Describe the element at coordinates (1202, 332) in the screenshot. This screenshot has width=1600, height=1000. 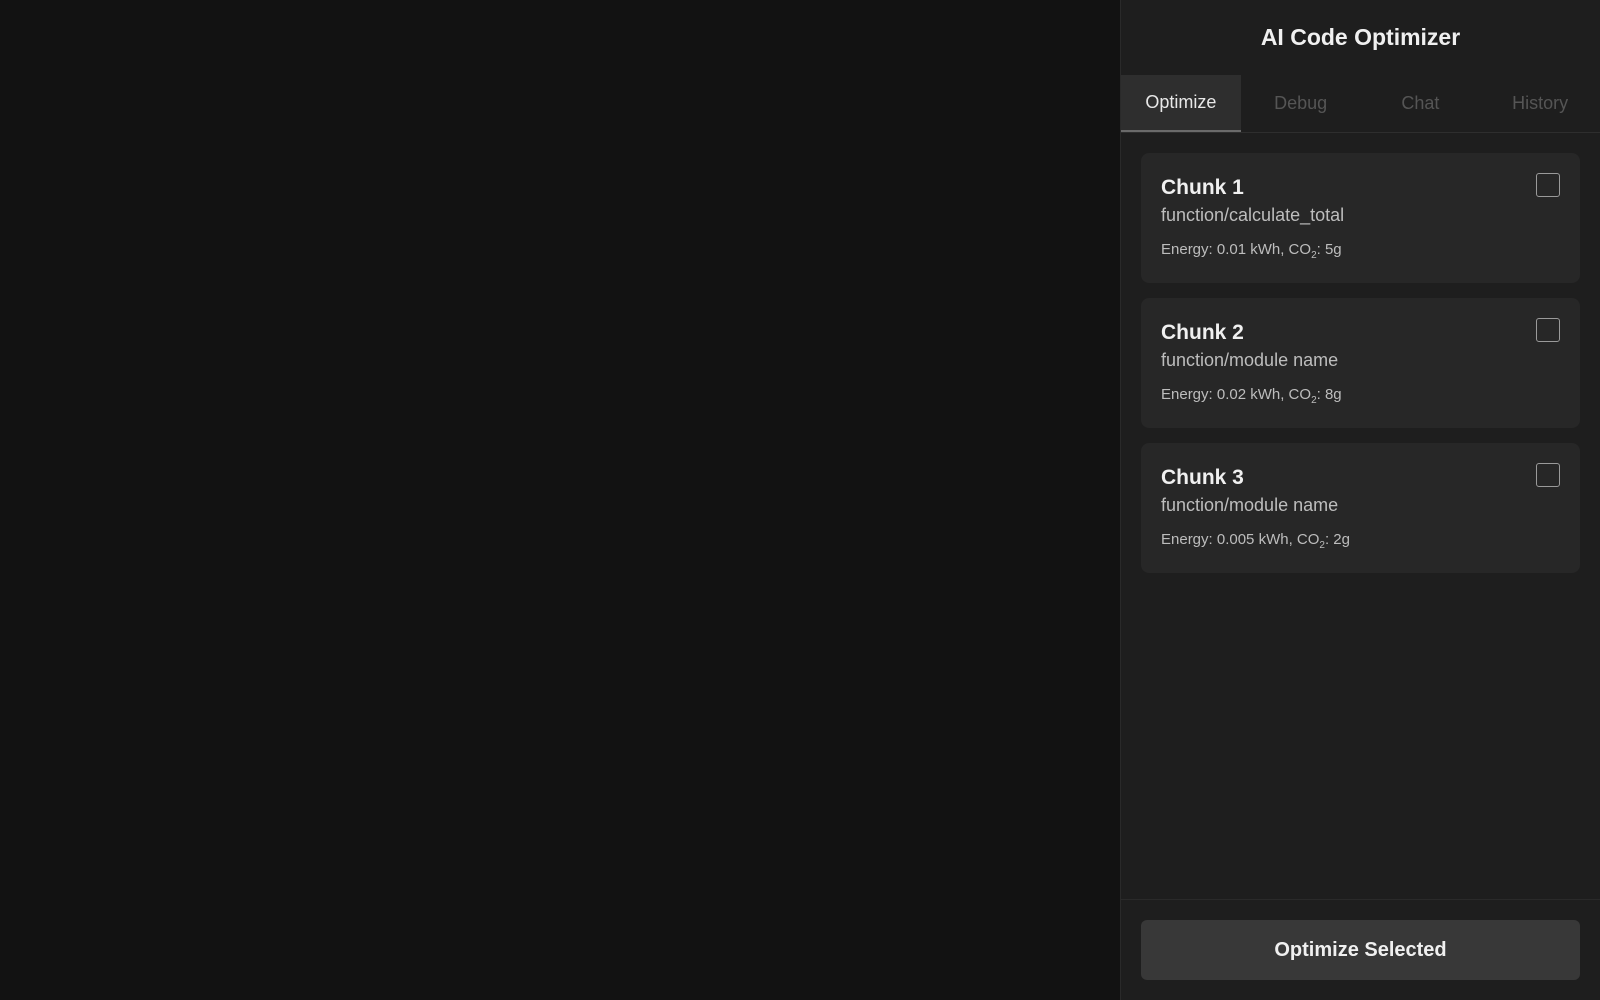
I see `chunk-title: Chunk 2` at that location.